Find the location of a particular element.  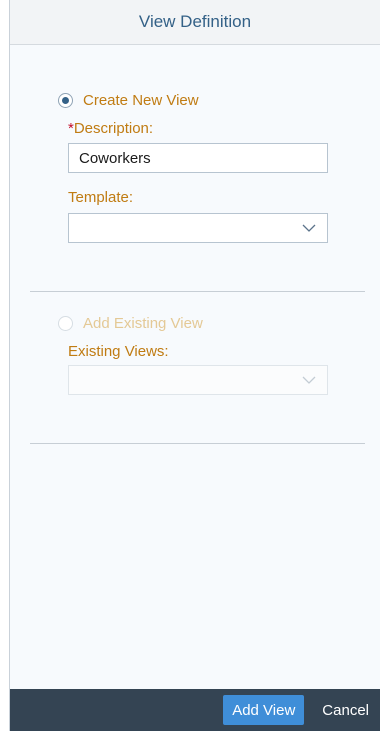

dialog-footer: Add View Cancel is located at coordinates (195, 710).